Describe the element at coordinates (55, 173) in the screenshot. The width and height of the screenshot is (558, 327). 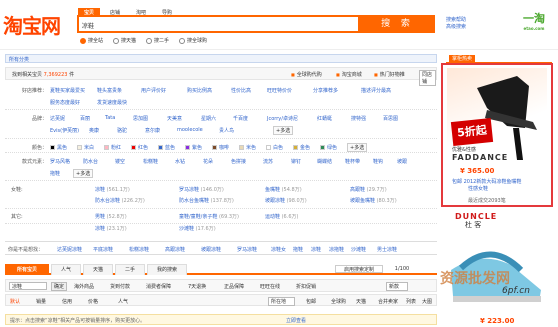
I see `attr-value: 拖鞋` at that location.